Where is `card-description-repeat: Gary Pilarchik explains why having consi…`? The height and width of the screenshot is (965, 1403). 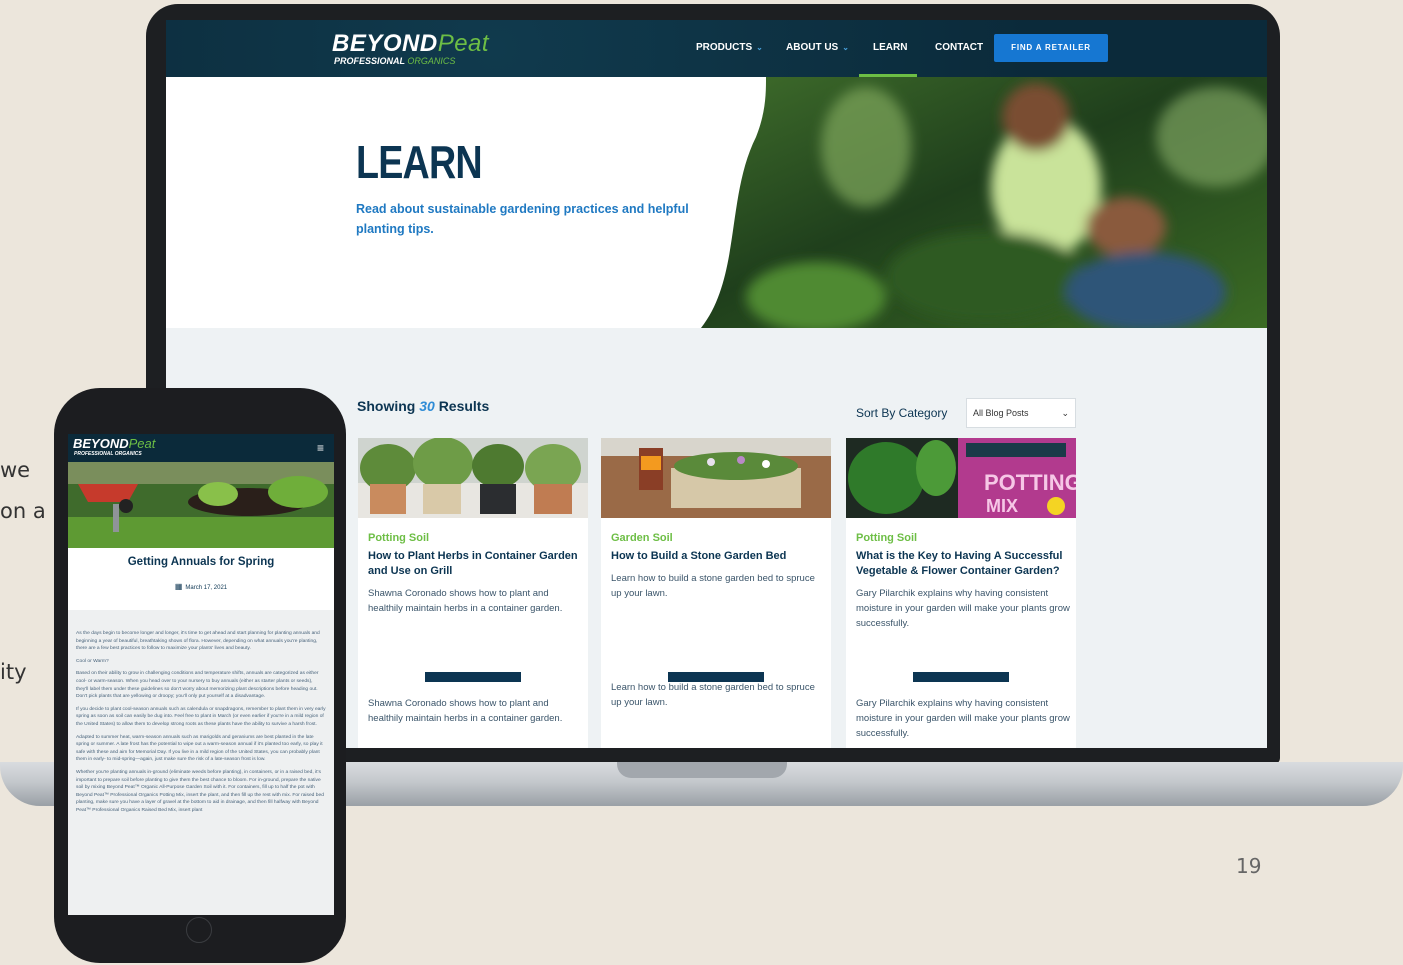
card-description-repeat: Gary Pilarchik explains why having consi… is located at coordinates (963, 718).